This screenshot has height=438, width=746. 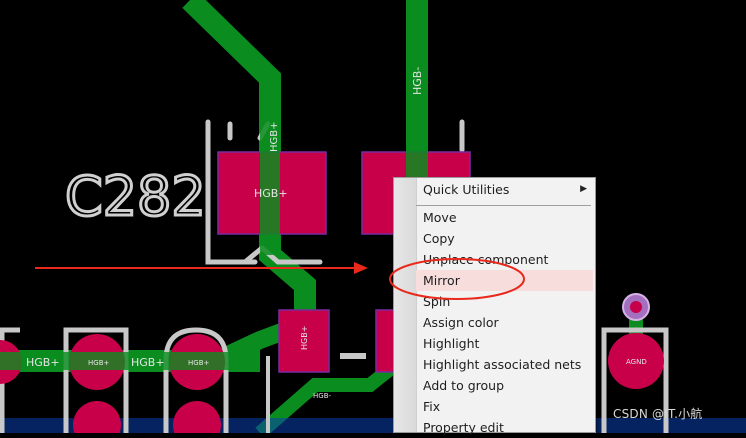 I want to click on silk-dash, so click(x=353, y=356).